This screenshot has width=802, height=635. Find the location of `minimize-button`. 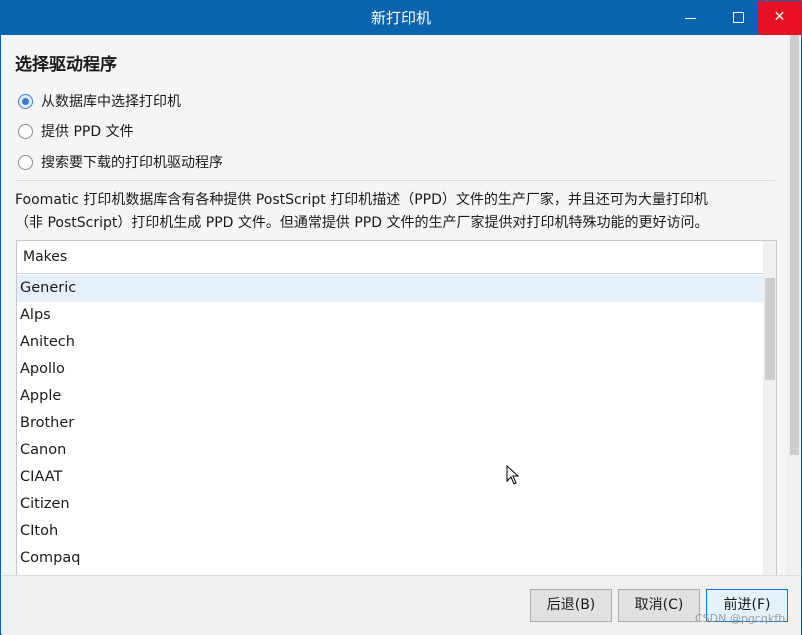

minimize-button is located at coordinates (691, 18).